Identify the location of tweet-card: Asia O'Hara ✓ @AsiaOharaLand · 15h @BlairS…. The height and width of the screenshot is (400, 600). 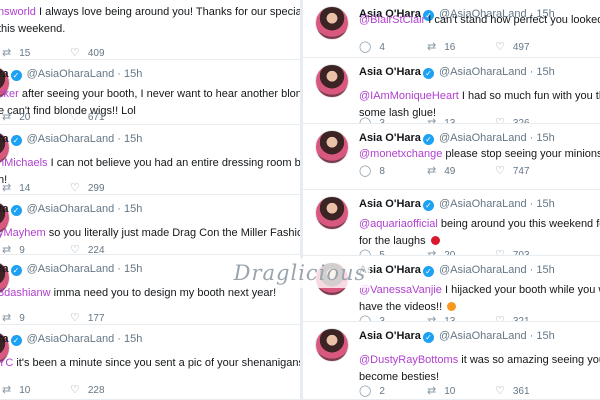
(451, 29).